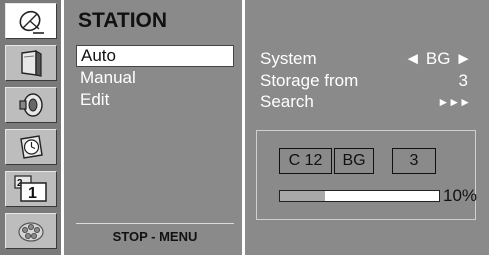  Describe the element at coordinates (155, 233) in the screenshot. I see `menu-footer-hint: STOP - MENU` at that location.